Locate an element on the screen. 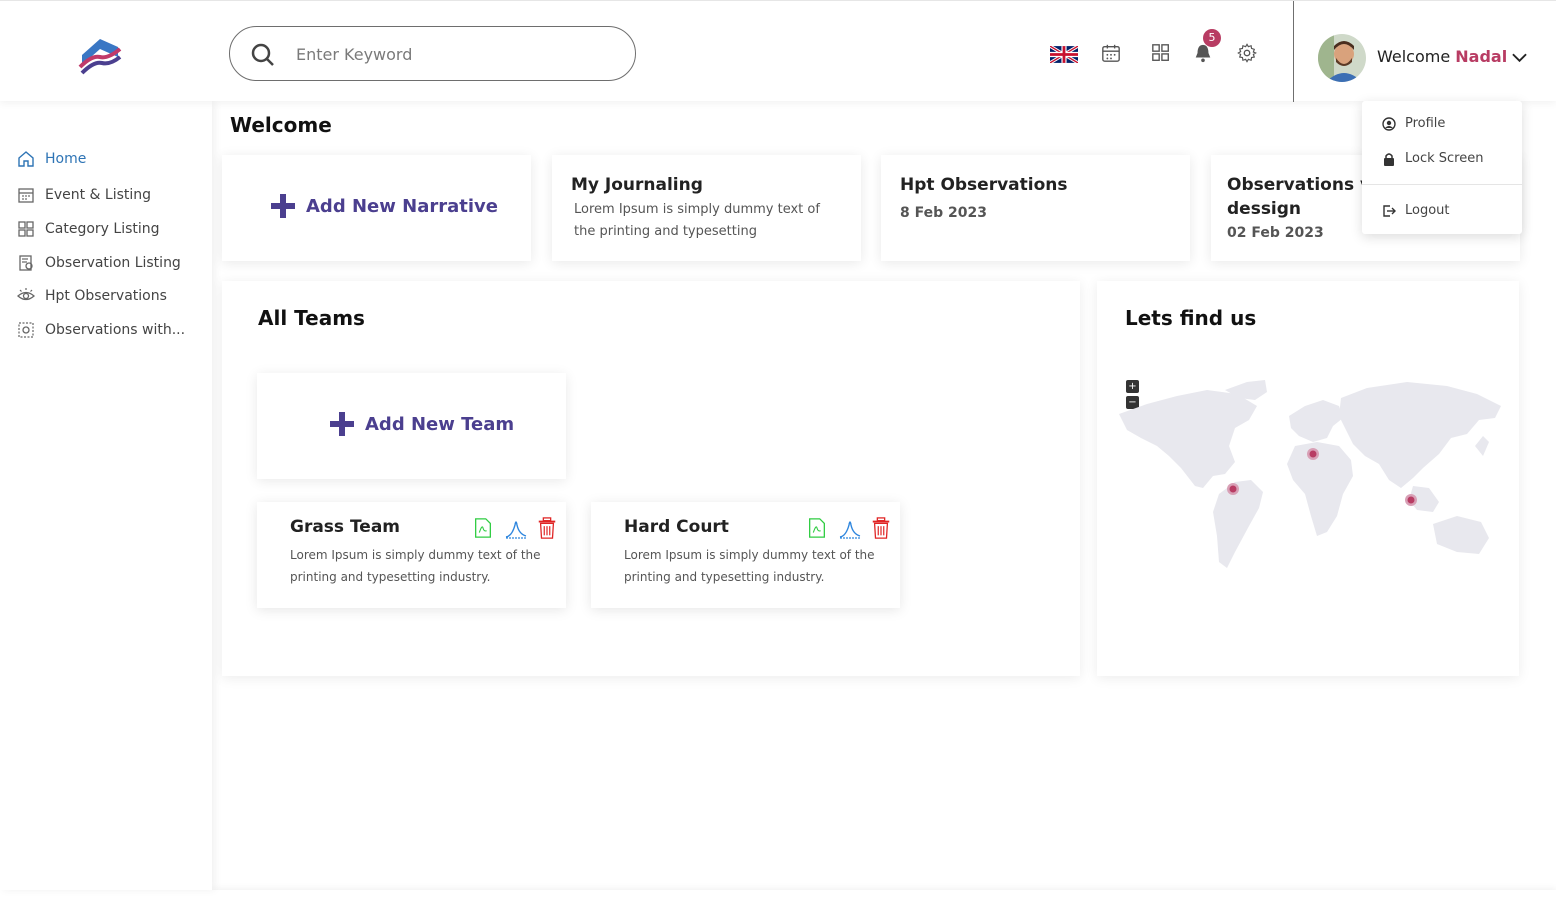 The image size is (1556, 911). sidebar-item-hpt-observations: Hpt Observations is located at coordinates (92, 296).